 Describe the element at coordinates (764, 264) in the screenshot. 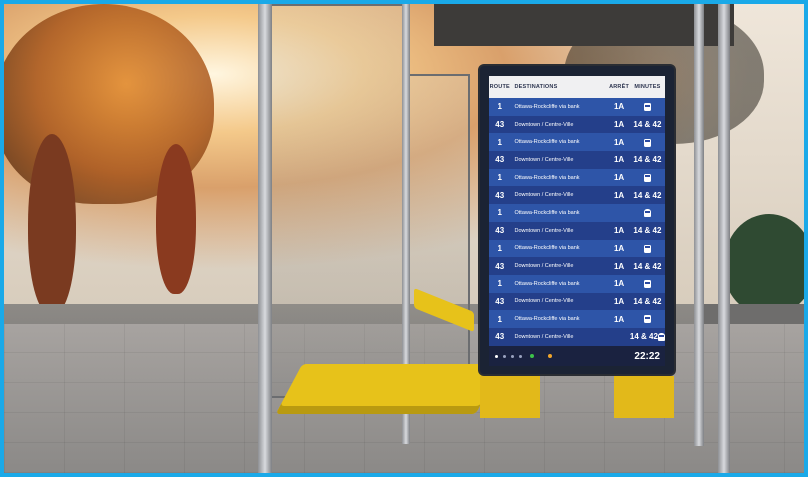

I see `tree-right-green` at that location.